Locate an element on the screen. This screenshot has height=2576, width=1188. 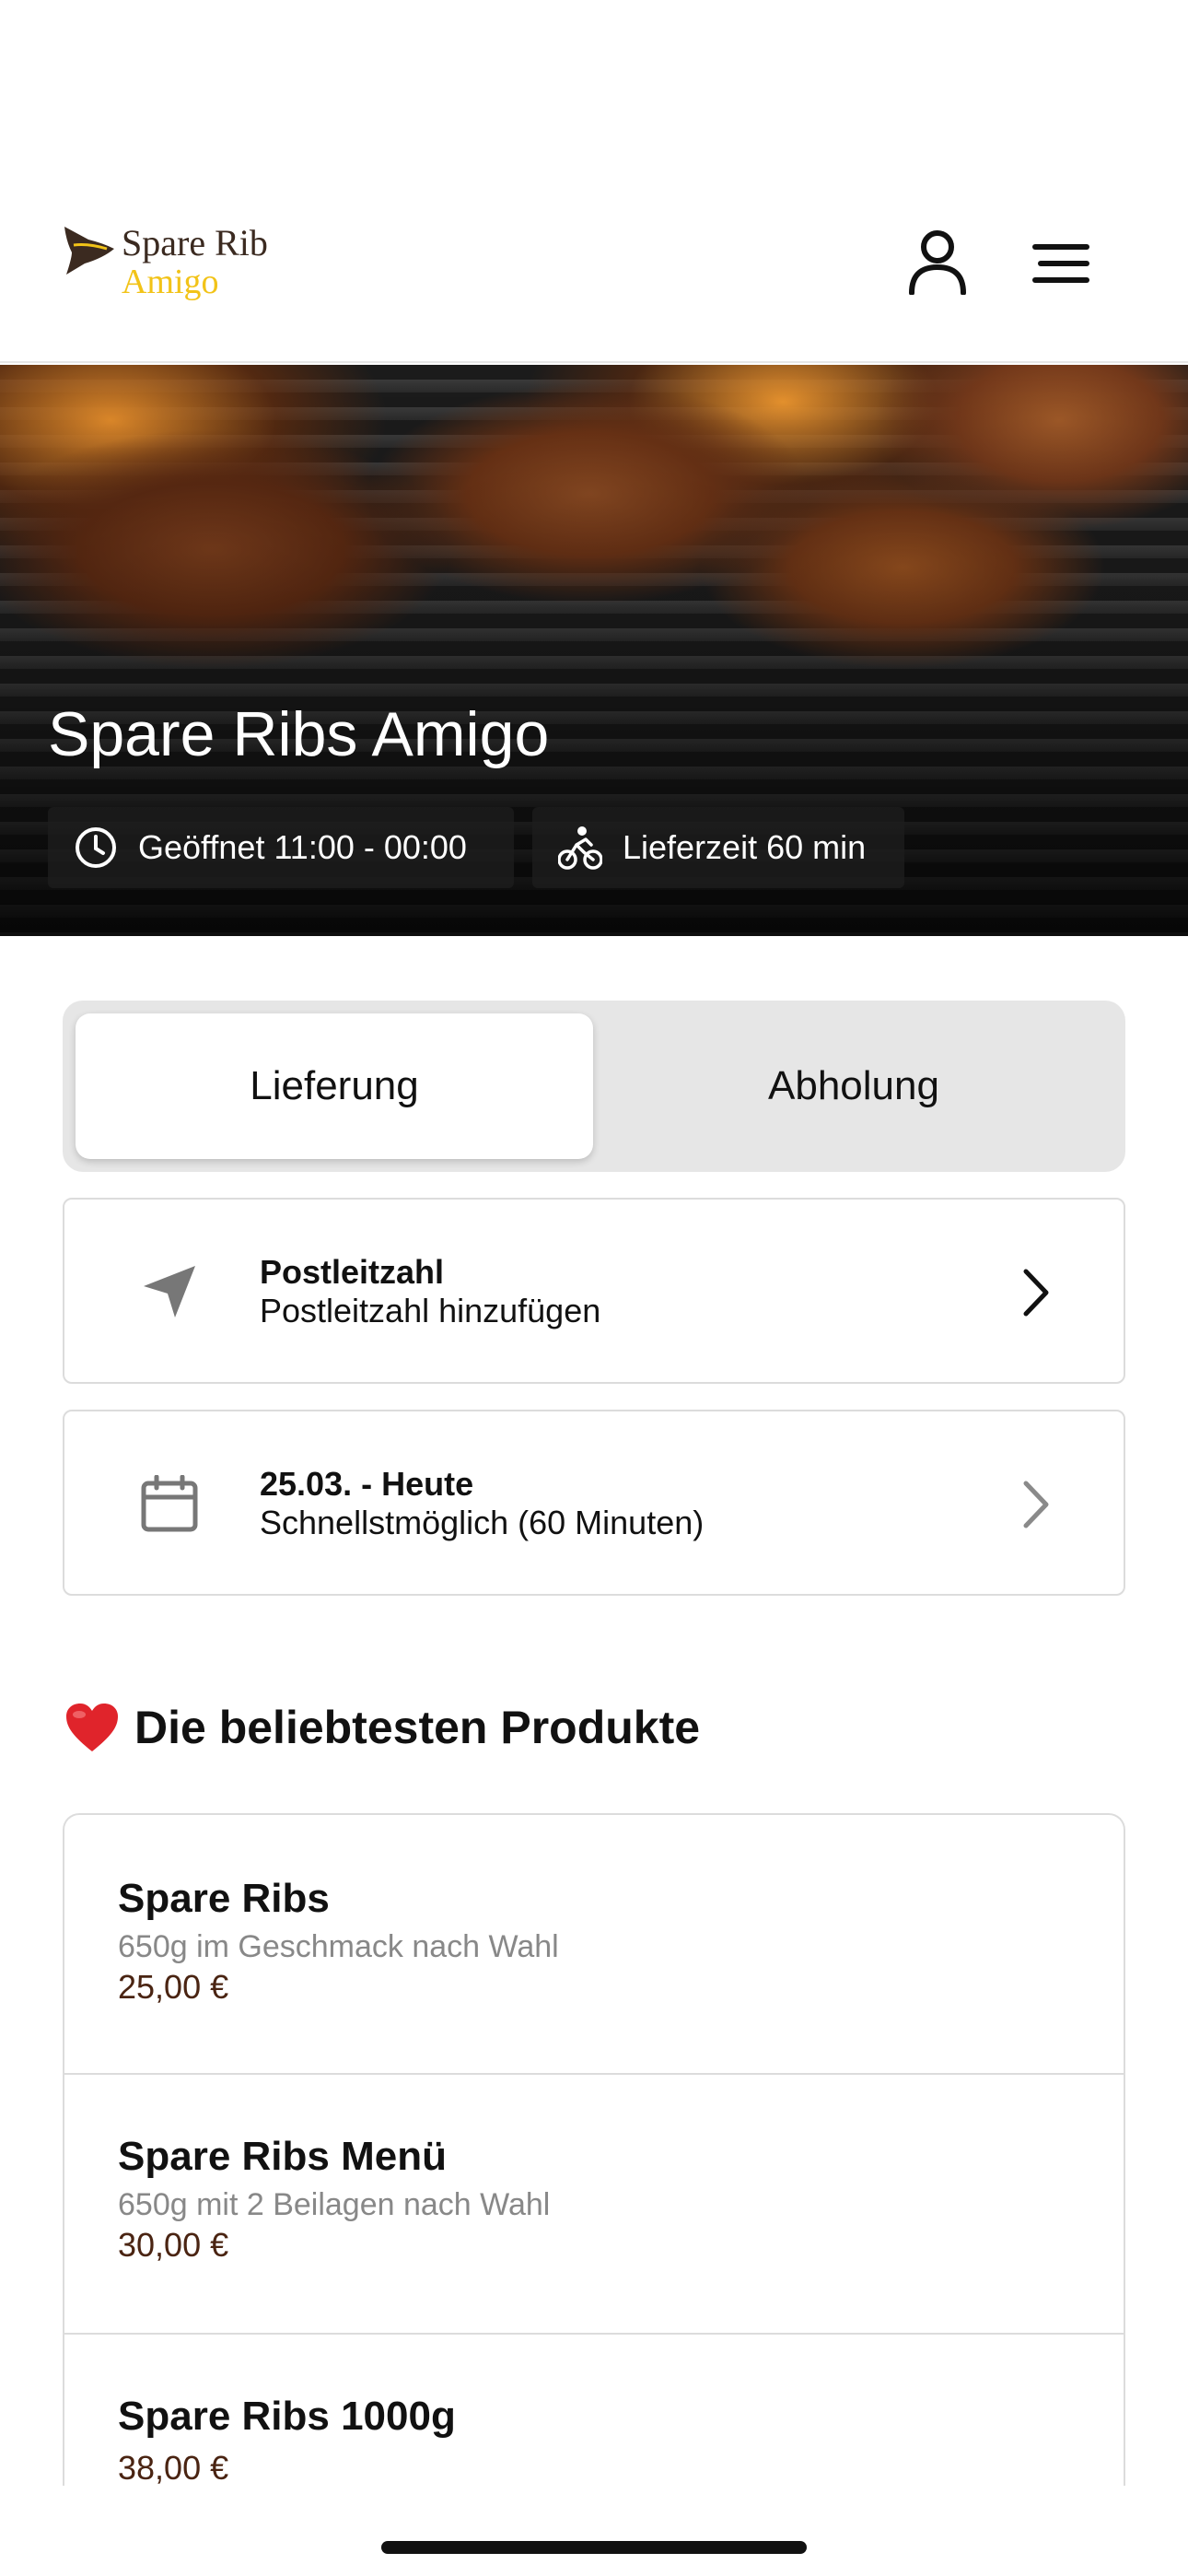
order-mode-toggle: Lieferung Abholung is located at coordinates (594, 1086).